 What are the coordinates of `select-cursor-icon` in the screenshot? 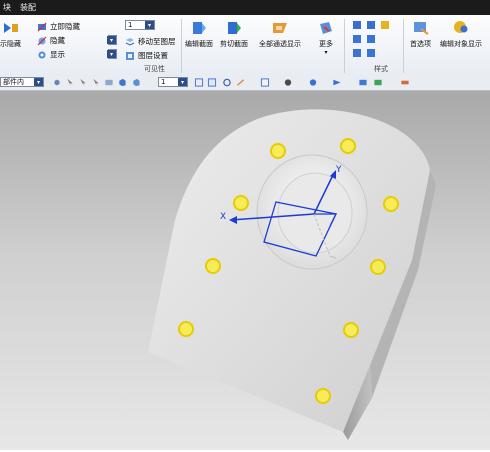 It's located at (70, 82).